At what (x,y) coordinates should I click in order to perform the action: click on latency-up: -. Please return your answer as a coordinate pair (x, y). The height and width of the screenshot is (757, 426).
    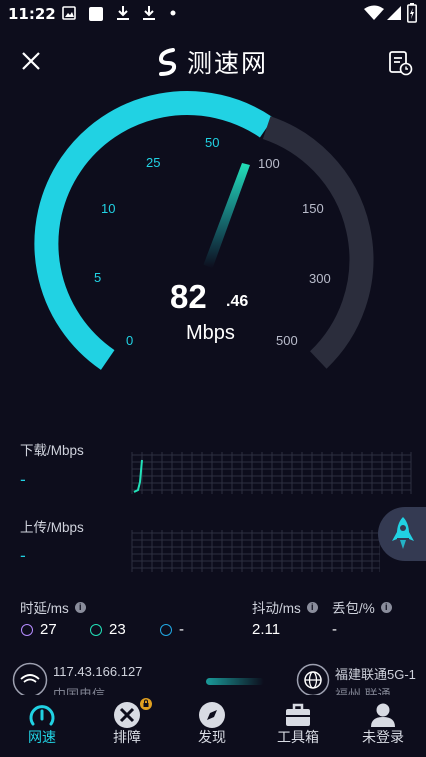
    Looking at the image, I should click on (172, 629).